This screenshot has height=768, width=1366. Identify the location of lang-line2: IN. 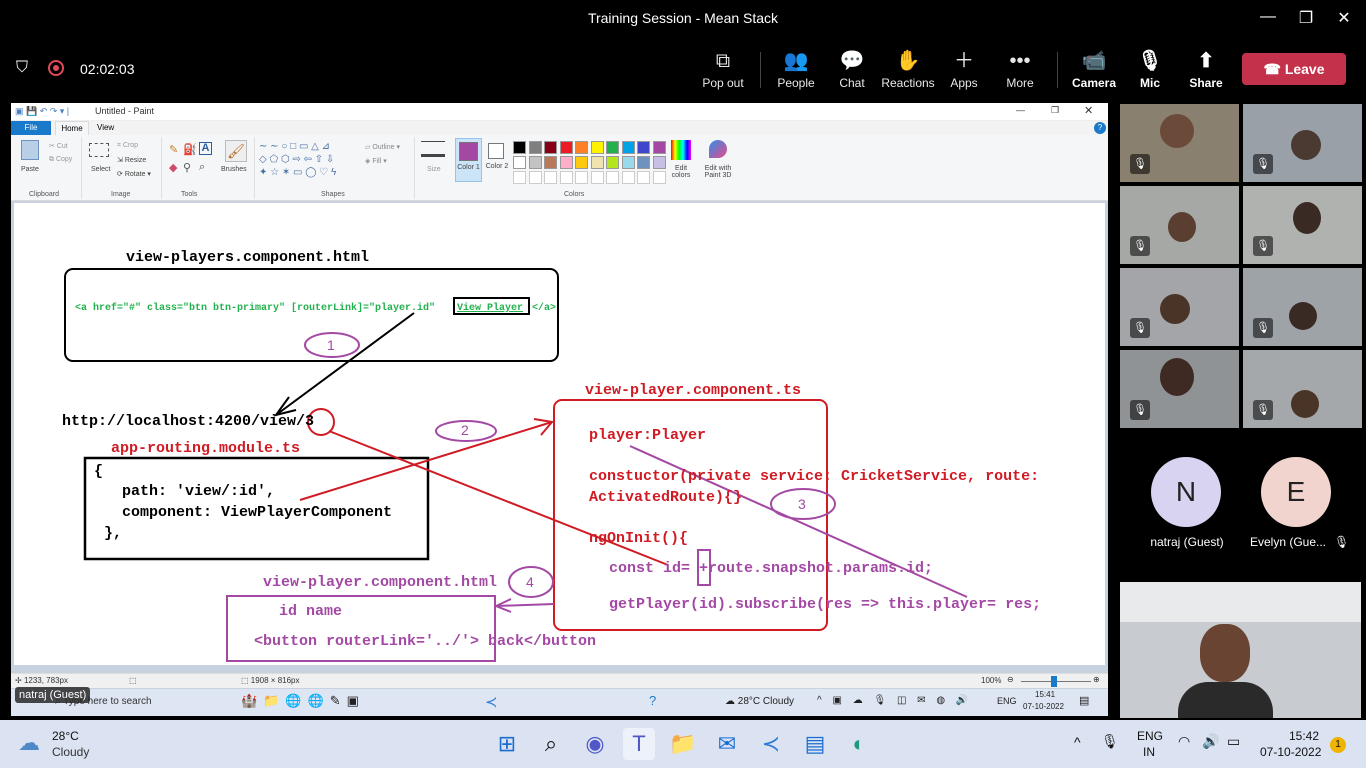
(1149, 752).